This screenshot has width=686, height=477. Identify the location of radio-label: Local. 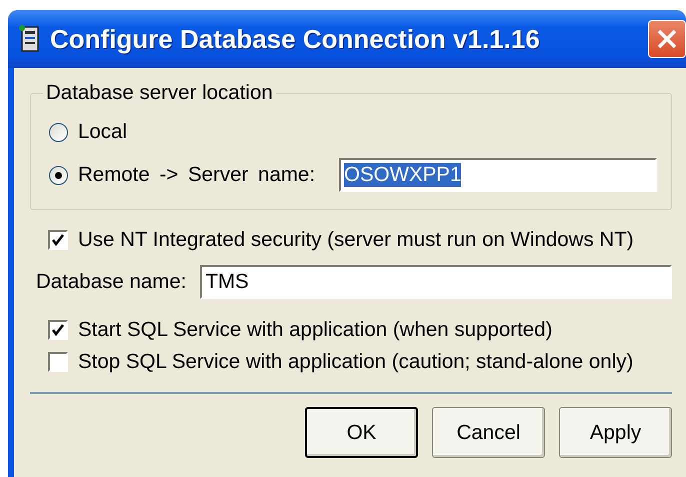
(103, 132).